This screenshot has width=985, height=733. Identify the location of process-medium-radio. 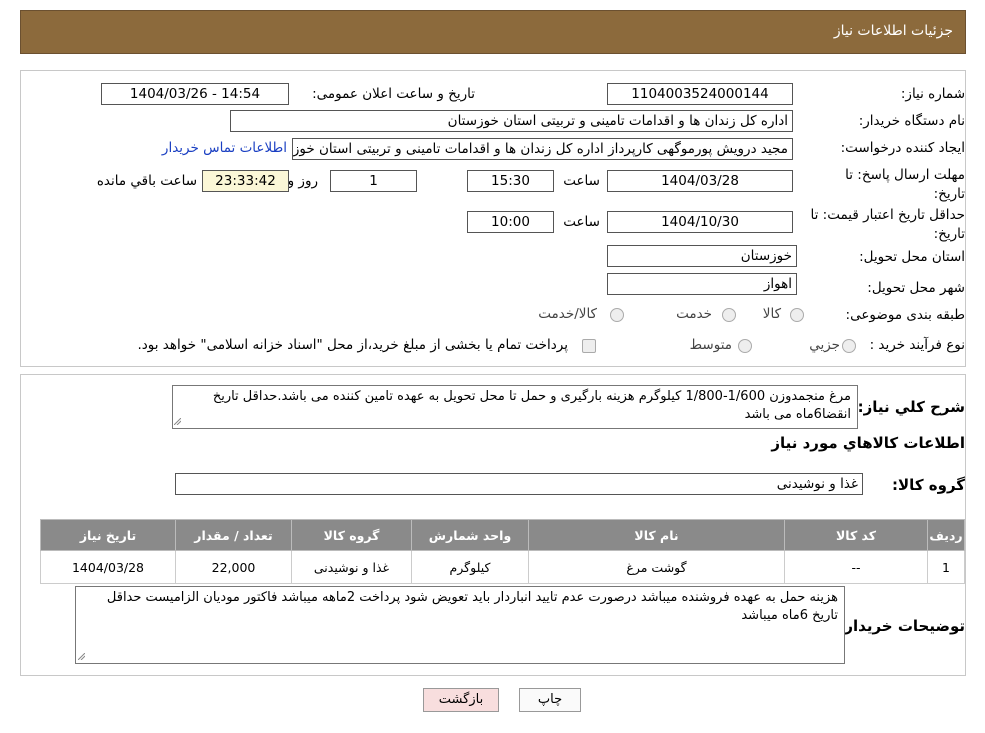
(745, 346).